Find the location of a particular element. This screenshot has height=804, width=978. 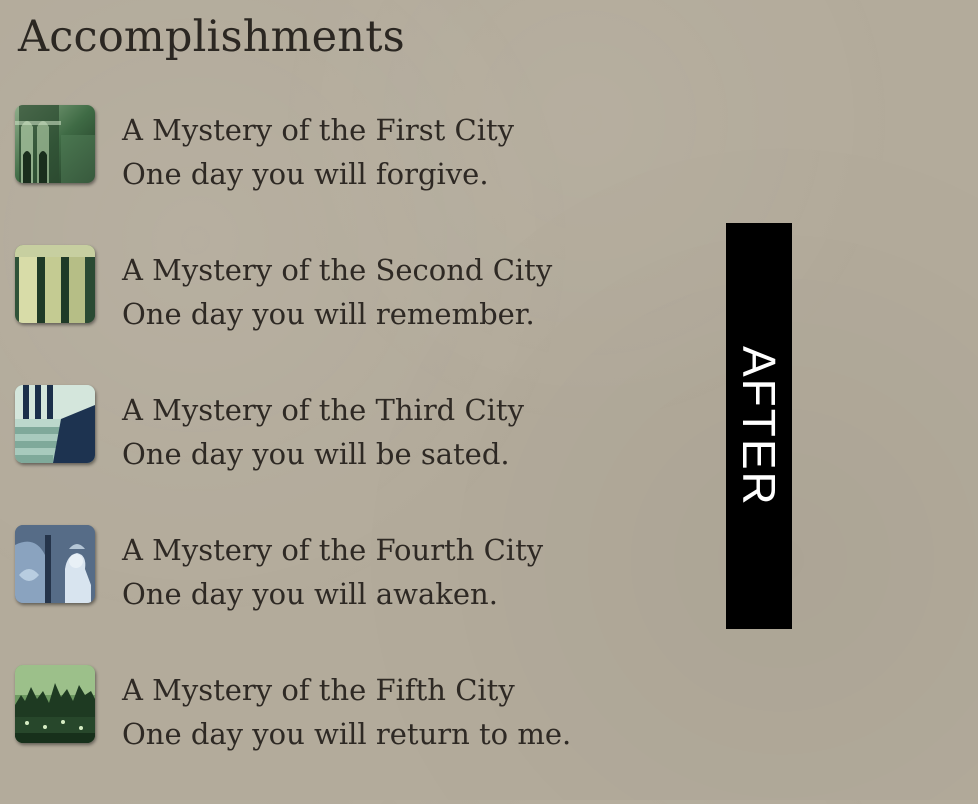

accomplishment-name: A Mystery of the Third City is located at coordinates (323, 410).